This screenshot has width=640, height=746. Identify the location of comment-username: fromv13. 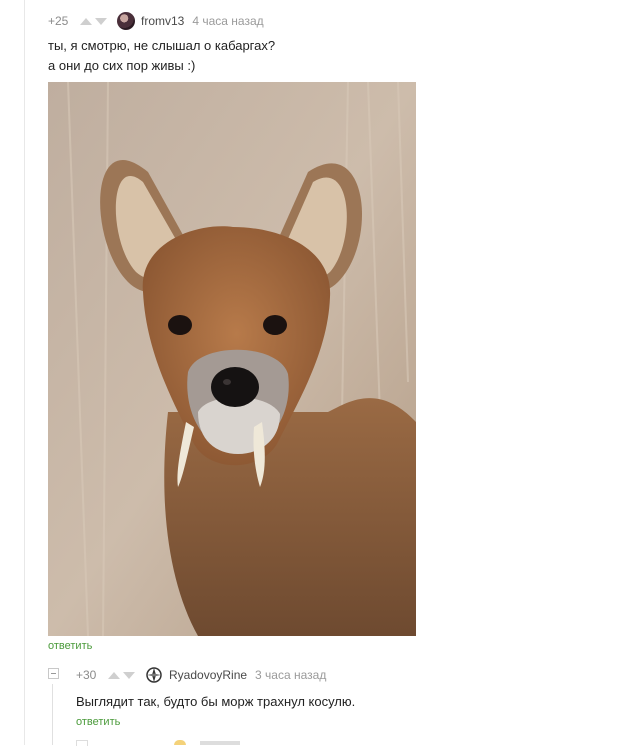
(162, 21).